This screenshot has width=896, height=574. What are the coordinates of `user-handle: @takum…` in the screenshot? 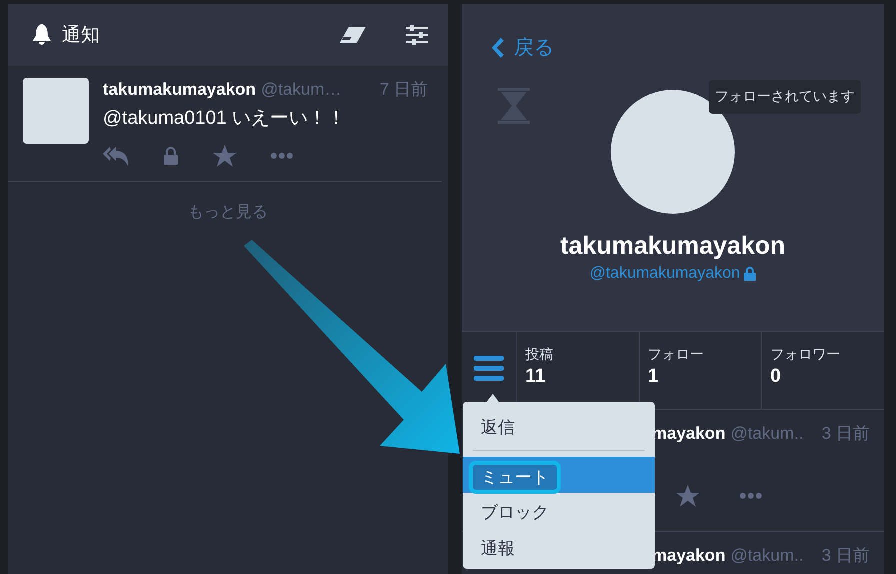 It's located at (301, 90).